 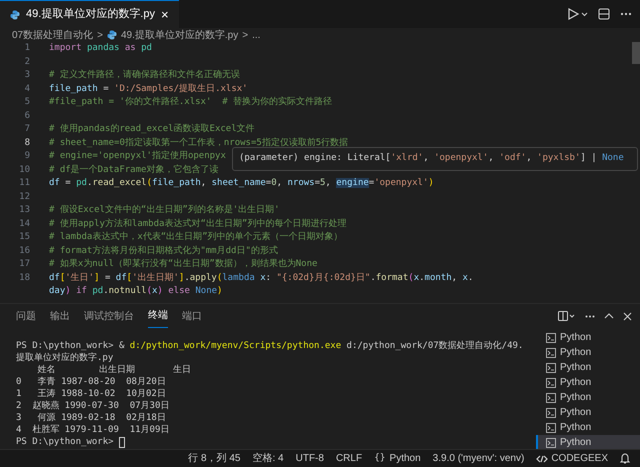 What do you see at coordinates (198, 143) in the screenshot?
I see `code-line: # sheet_name=0指定读取第一个工作表，nrows=5指定仅读取前5行数据` at bounding box center [198, 143].